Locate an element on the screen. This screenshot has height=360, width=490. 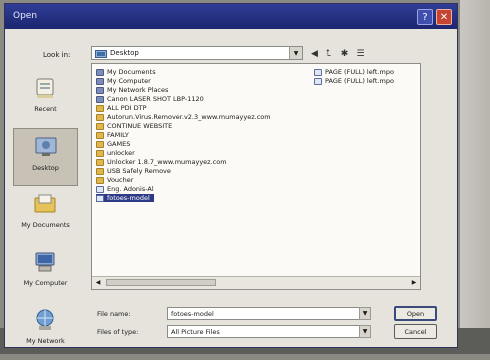
file-name: My Network Places is located at coordinates (138, 90).